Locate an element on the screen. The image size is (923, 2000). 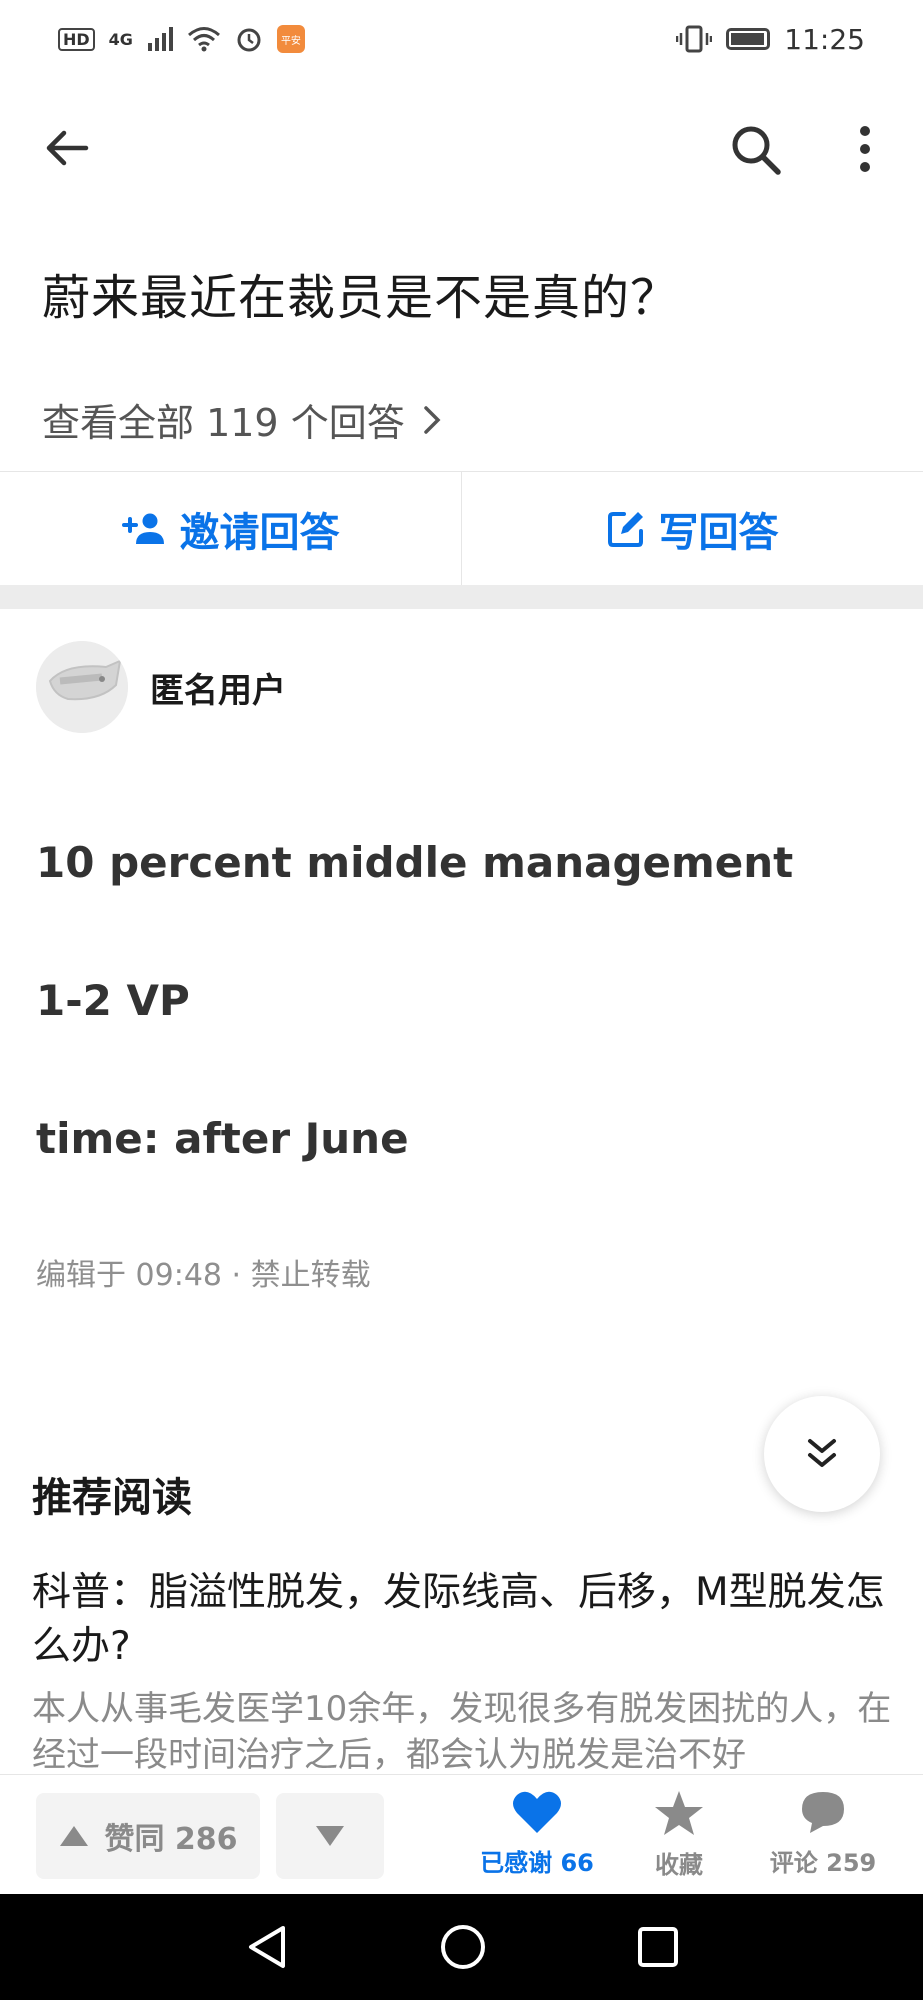
agree-label: 赞同 286 is located at coordinates (171, 1839).